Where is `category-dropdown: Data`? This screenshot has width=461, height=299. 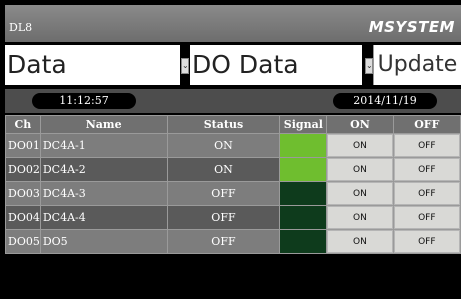 category-dropdown: Data is located at coordinates (92, 65).